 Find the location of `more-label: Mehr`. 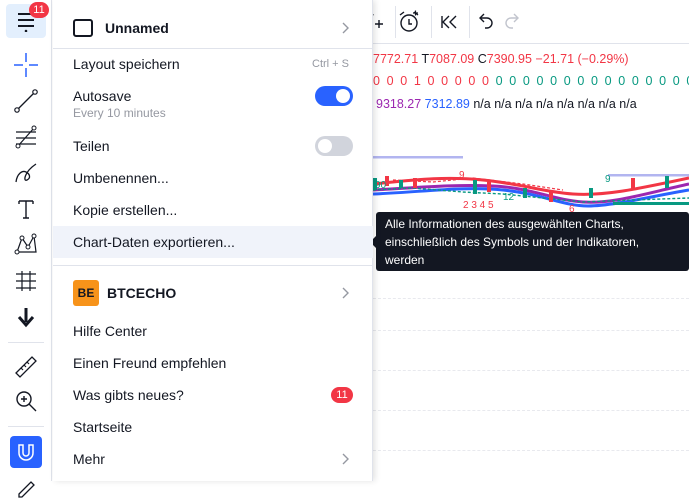

more-label: Mehr is located at coordinates (89, 459).